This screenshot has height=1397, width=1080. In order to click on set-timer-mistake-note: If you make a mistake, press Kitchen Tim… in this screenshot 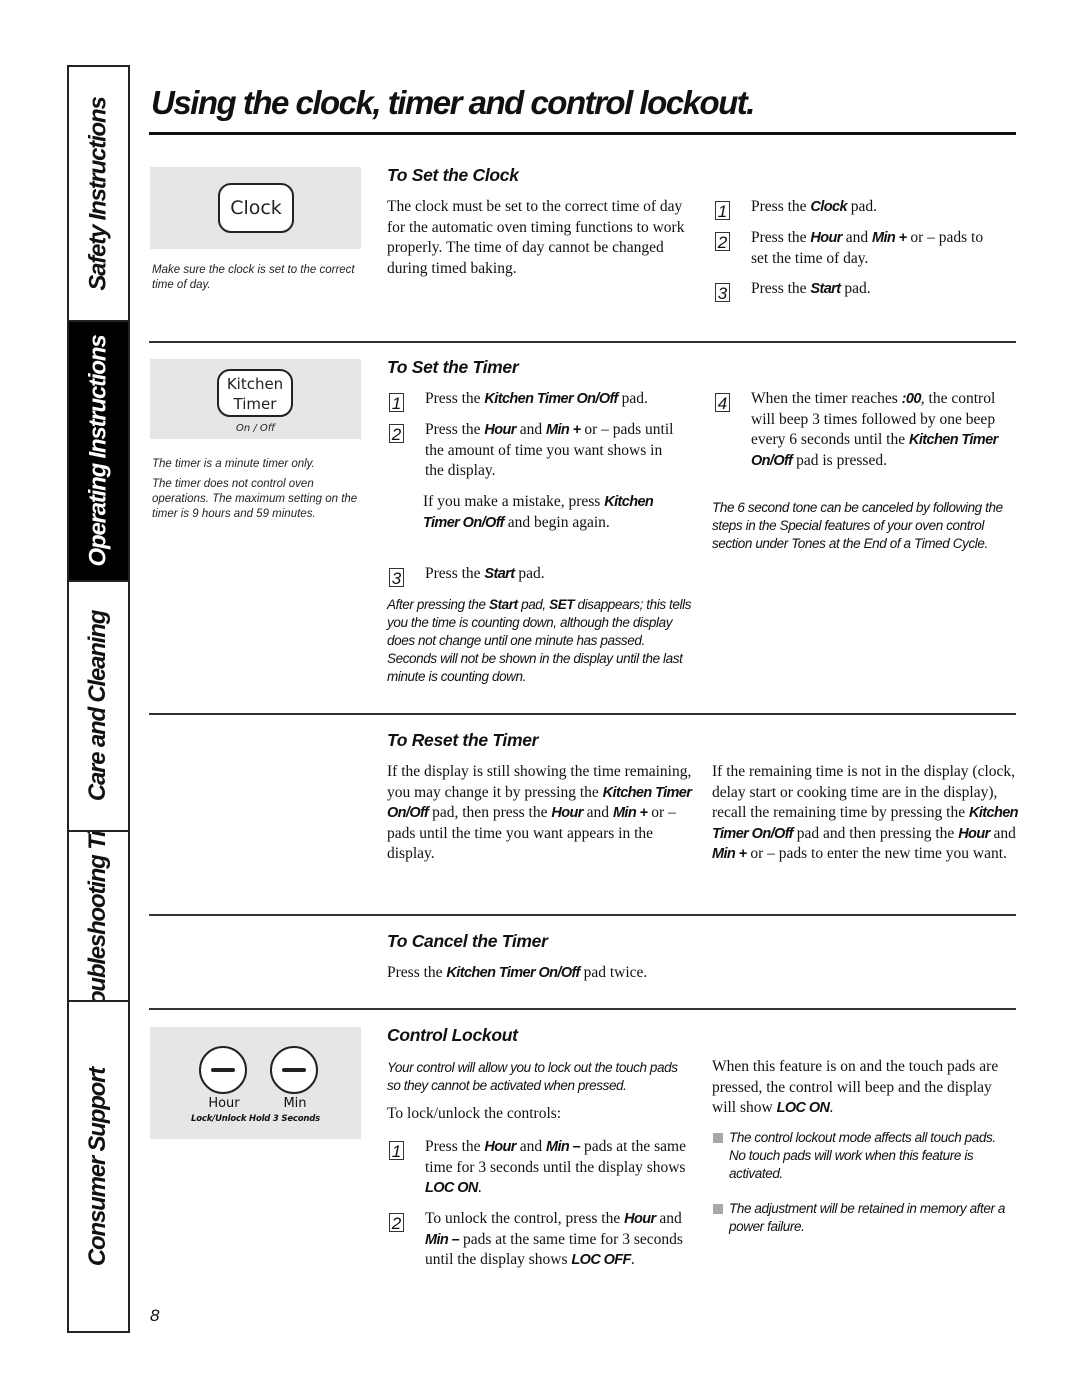, I will do `click(538, 512)`.